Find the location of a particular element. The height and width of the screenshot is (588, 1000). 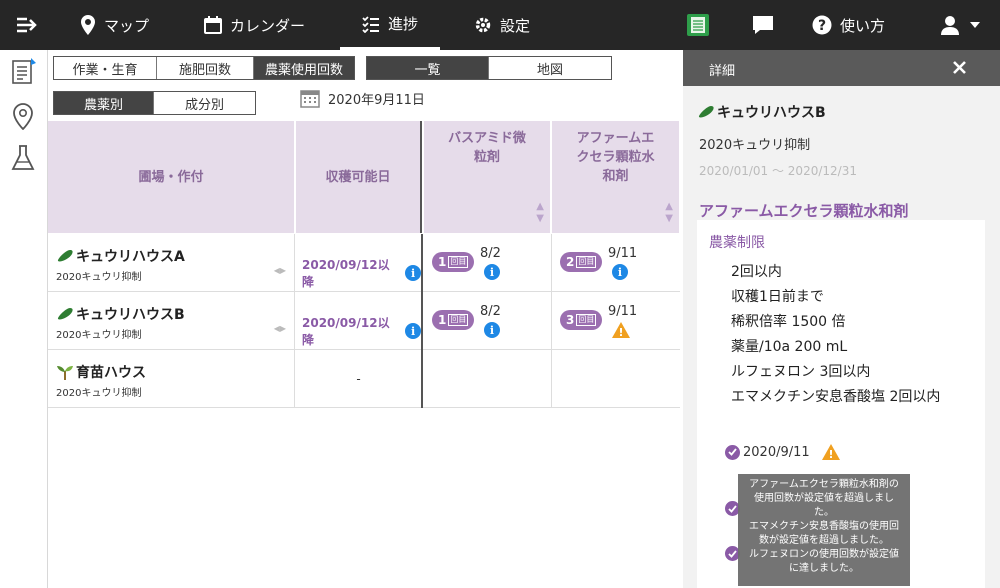

field-cell: 育苗ハウス 2020キュウリ抑制 is located at coordinates (171, 379).